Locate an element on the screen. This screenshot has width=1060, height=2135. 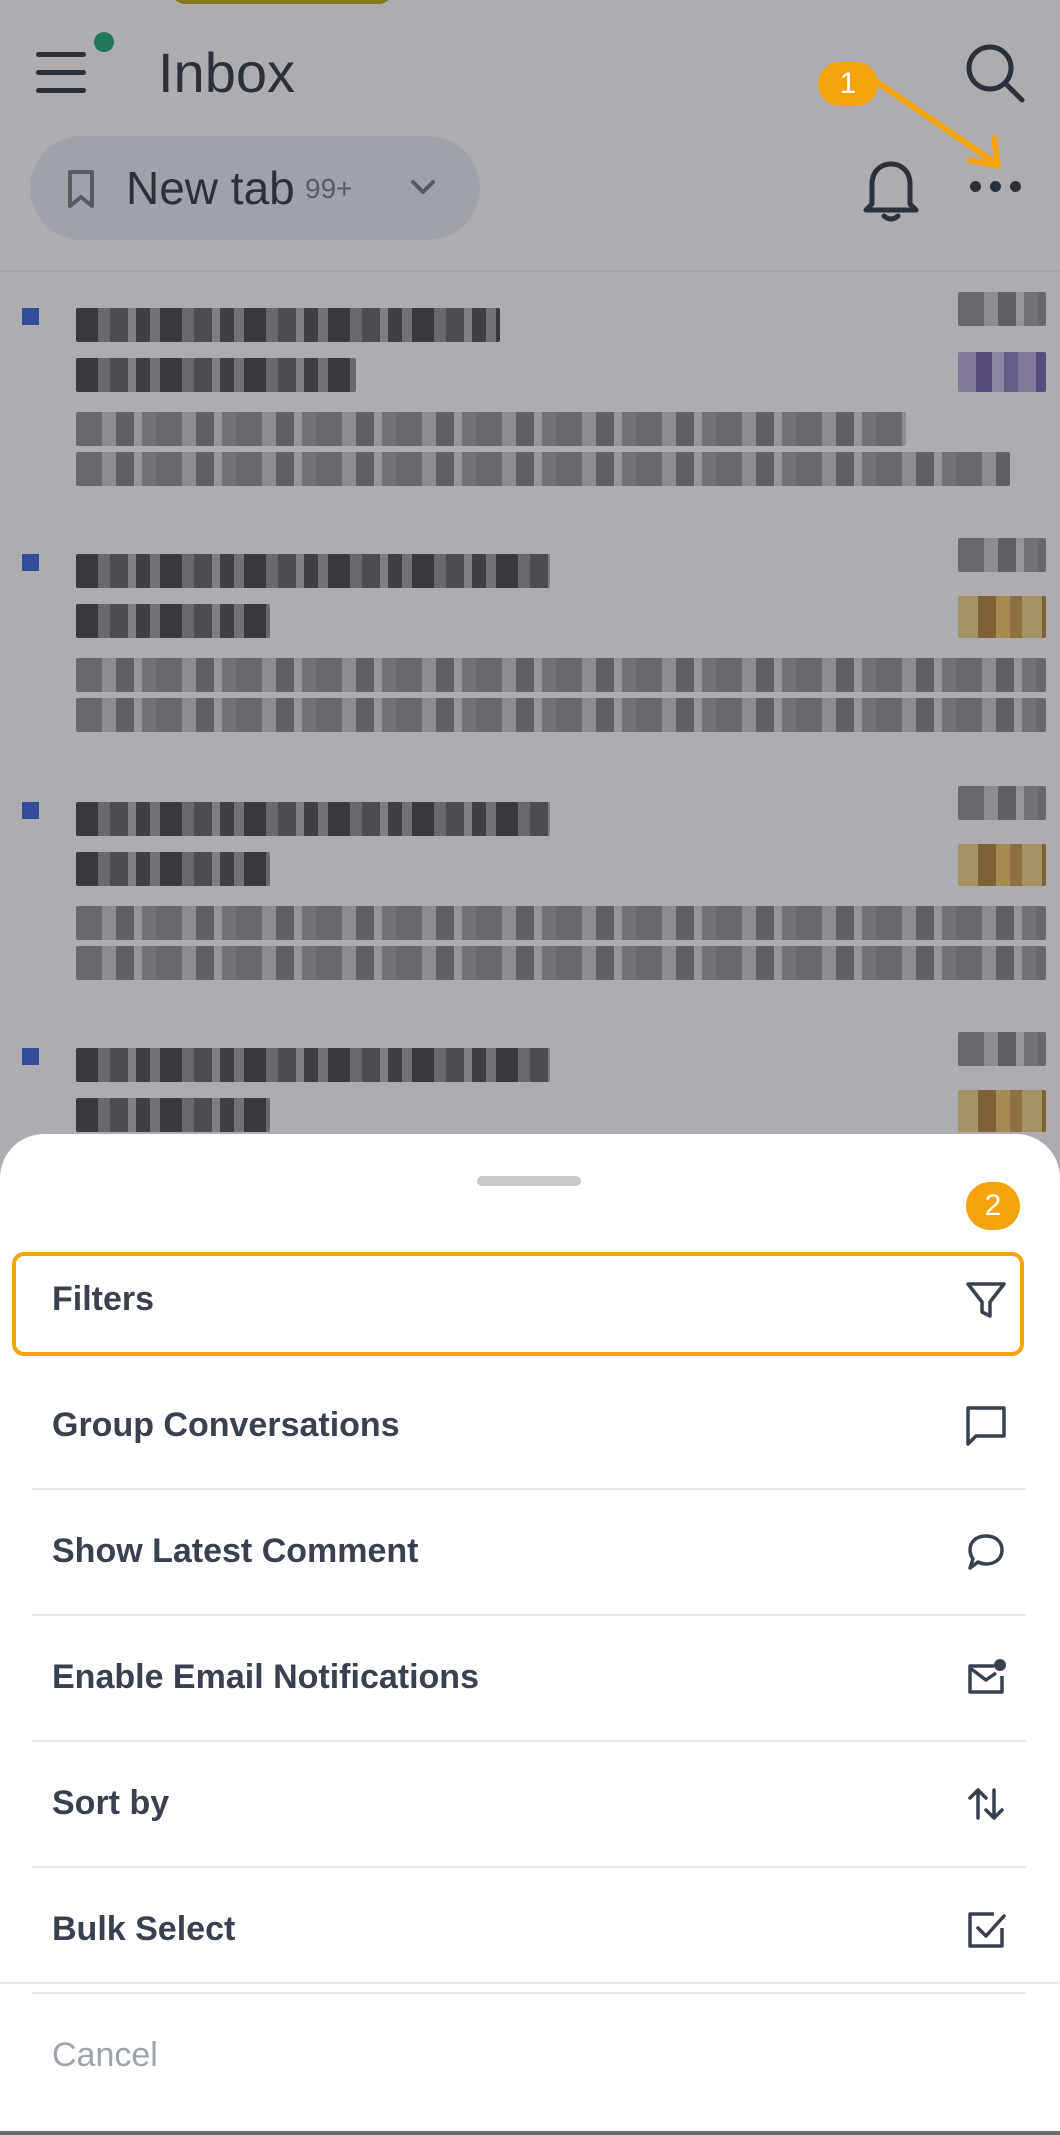
annotation-badge-2: 2 is located at coordinates (993, 1206).